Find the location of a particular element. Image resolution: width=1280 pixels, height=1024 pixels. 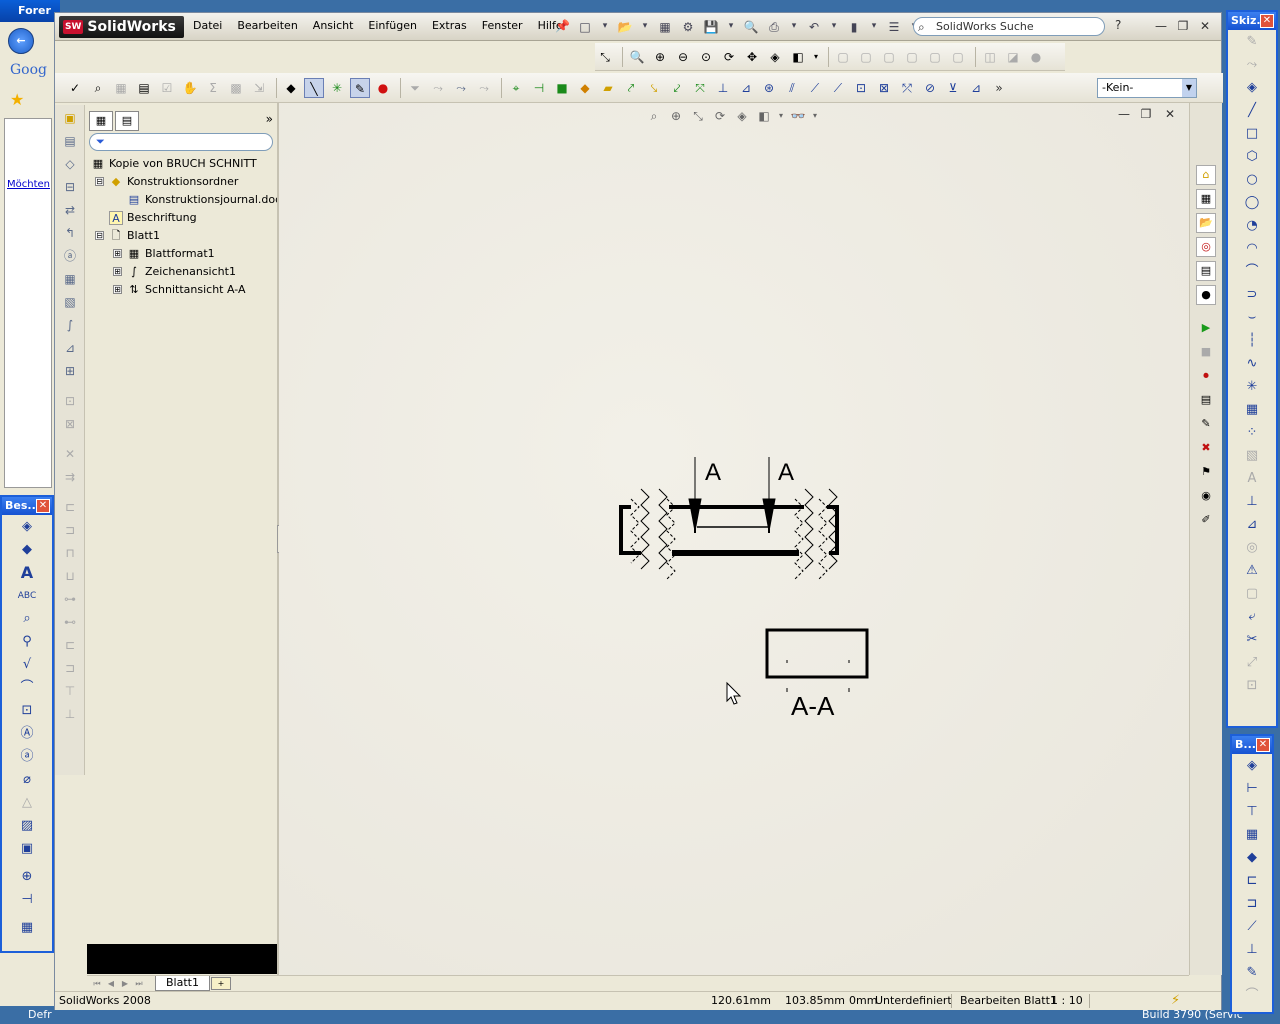

menu-einfuegen: Einfügen is located at coordinates (392, 25).